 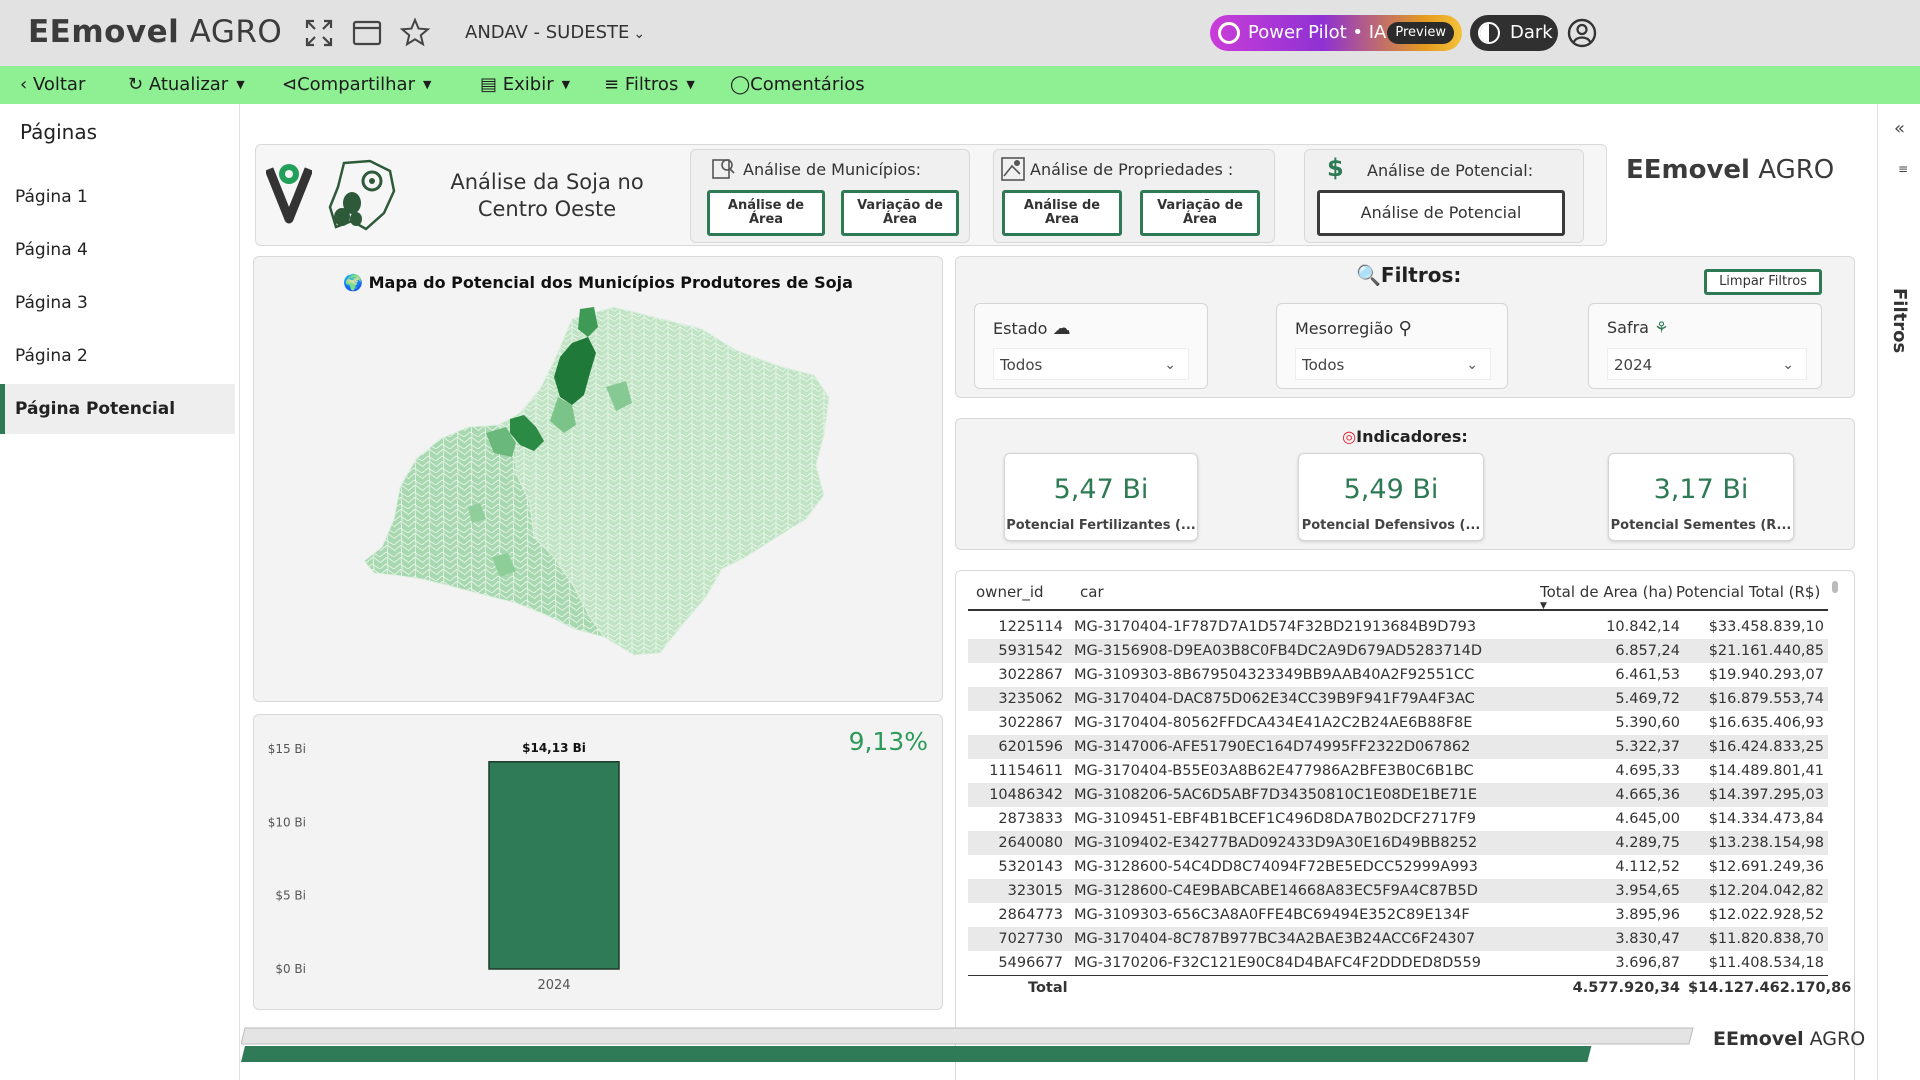 What do you see at coordinates (1766, 843) in the screenshot?
I see `cell-potencial: $13.238.154,98` at bounding box center [1766, 843].